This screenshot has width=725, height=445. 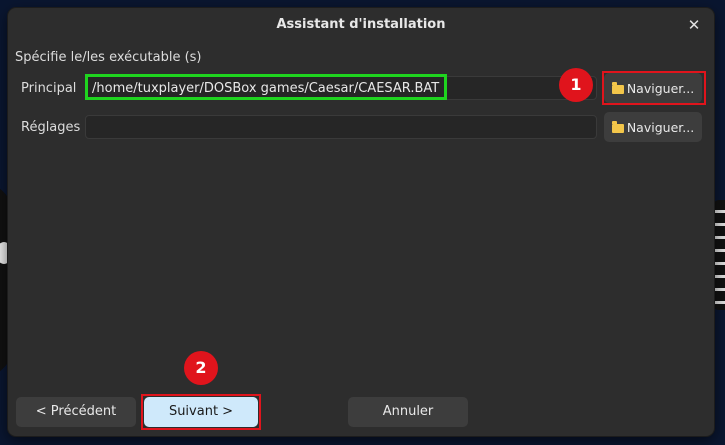 What do you see at coordinates (341, 127) in the screenshot?
I see `settings-path-input` at bounding box center [341, 127].